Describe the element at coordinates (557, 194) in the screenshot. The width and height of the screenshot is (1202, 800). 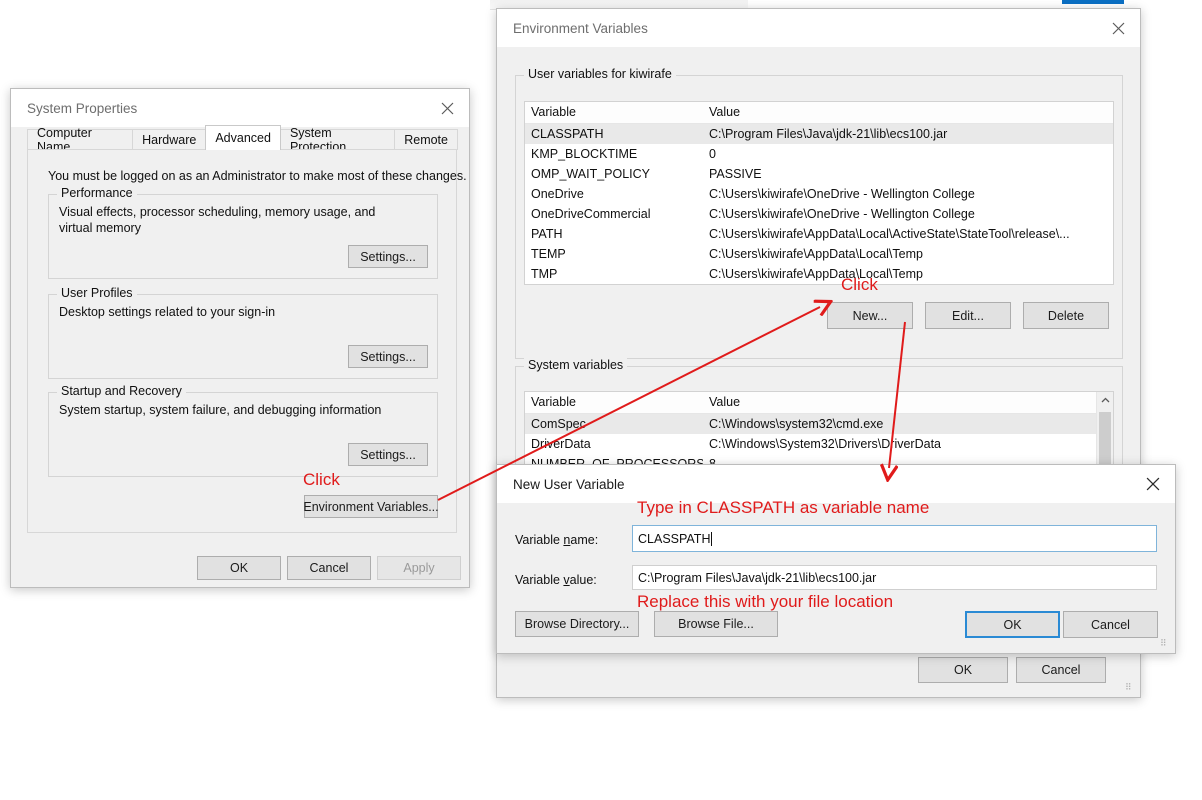
I see `row-variable: OneDrive` at that location.